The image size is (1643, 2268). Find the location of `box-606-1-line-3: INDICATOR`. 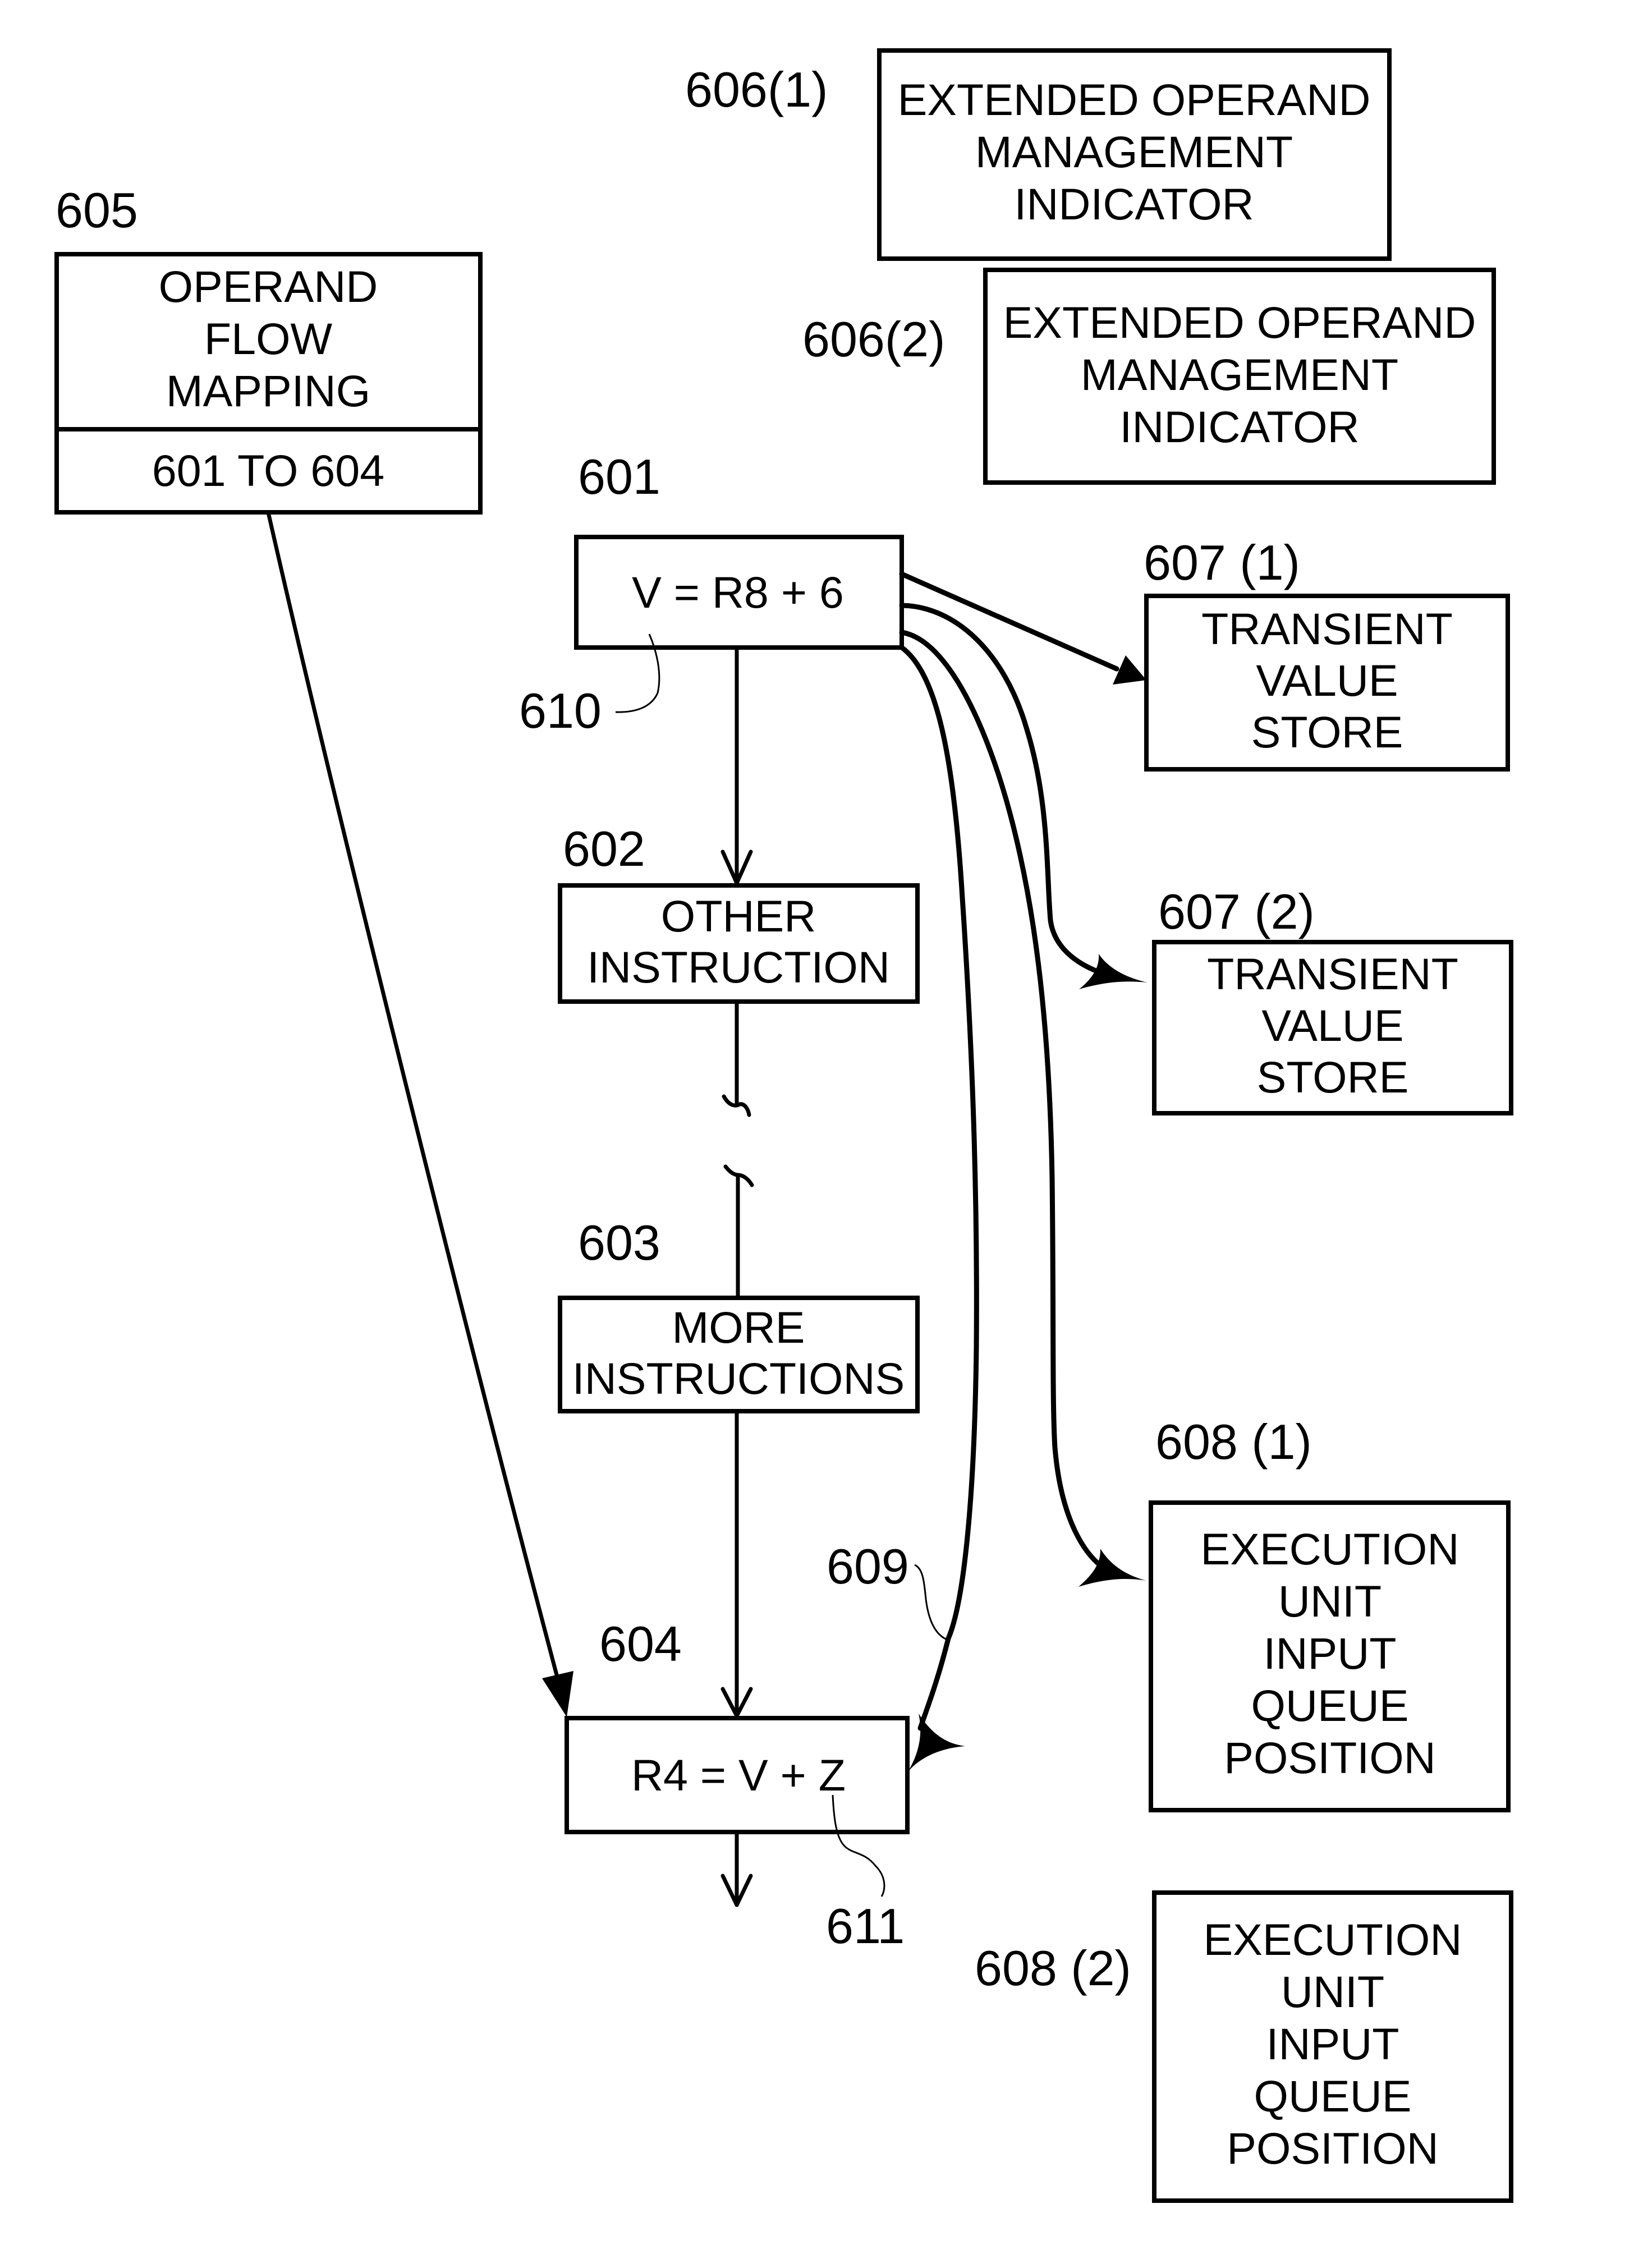

box-606-1-line-3: INDICATOR is located at coordinates (1134, 204).